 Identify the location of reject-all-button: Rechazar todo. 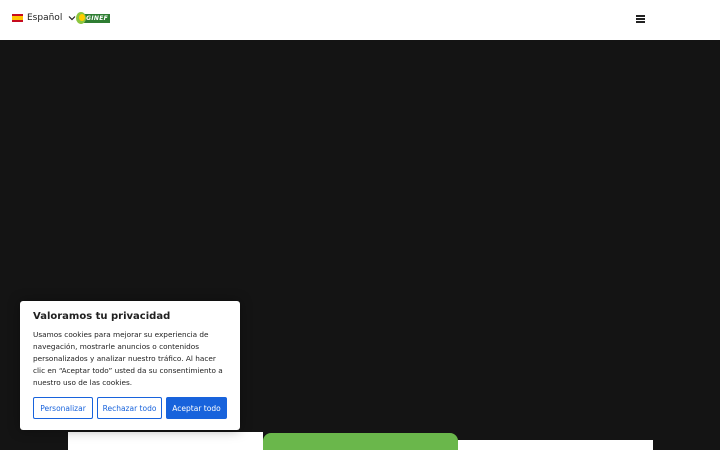
(129, 408).